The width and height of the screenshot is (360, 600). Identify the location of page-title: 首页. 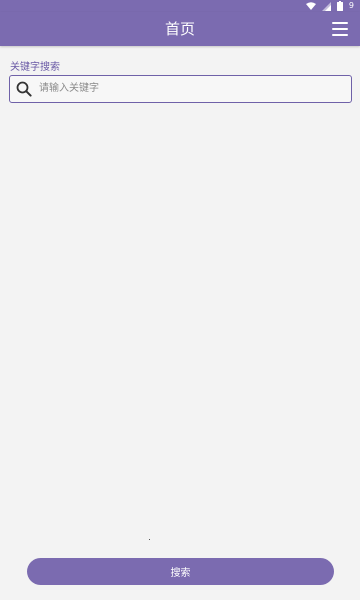
(179, 29).